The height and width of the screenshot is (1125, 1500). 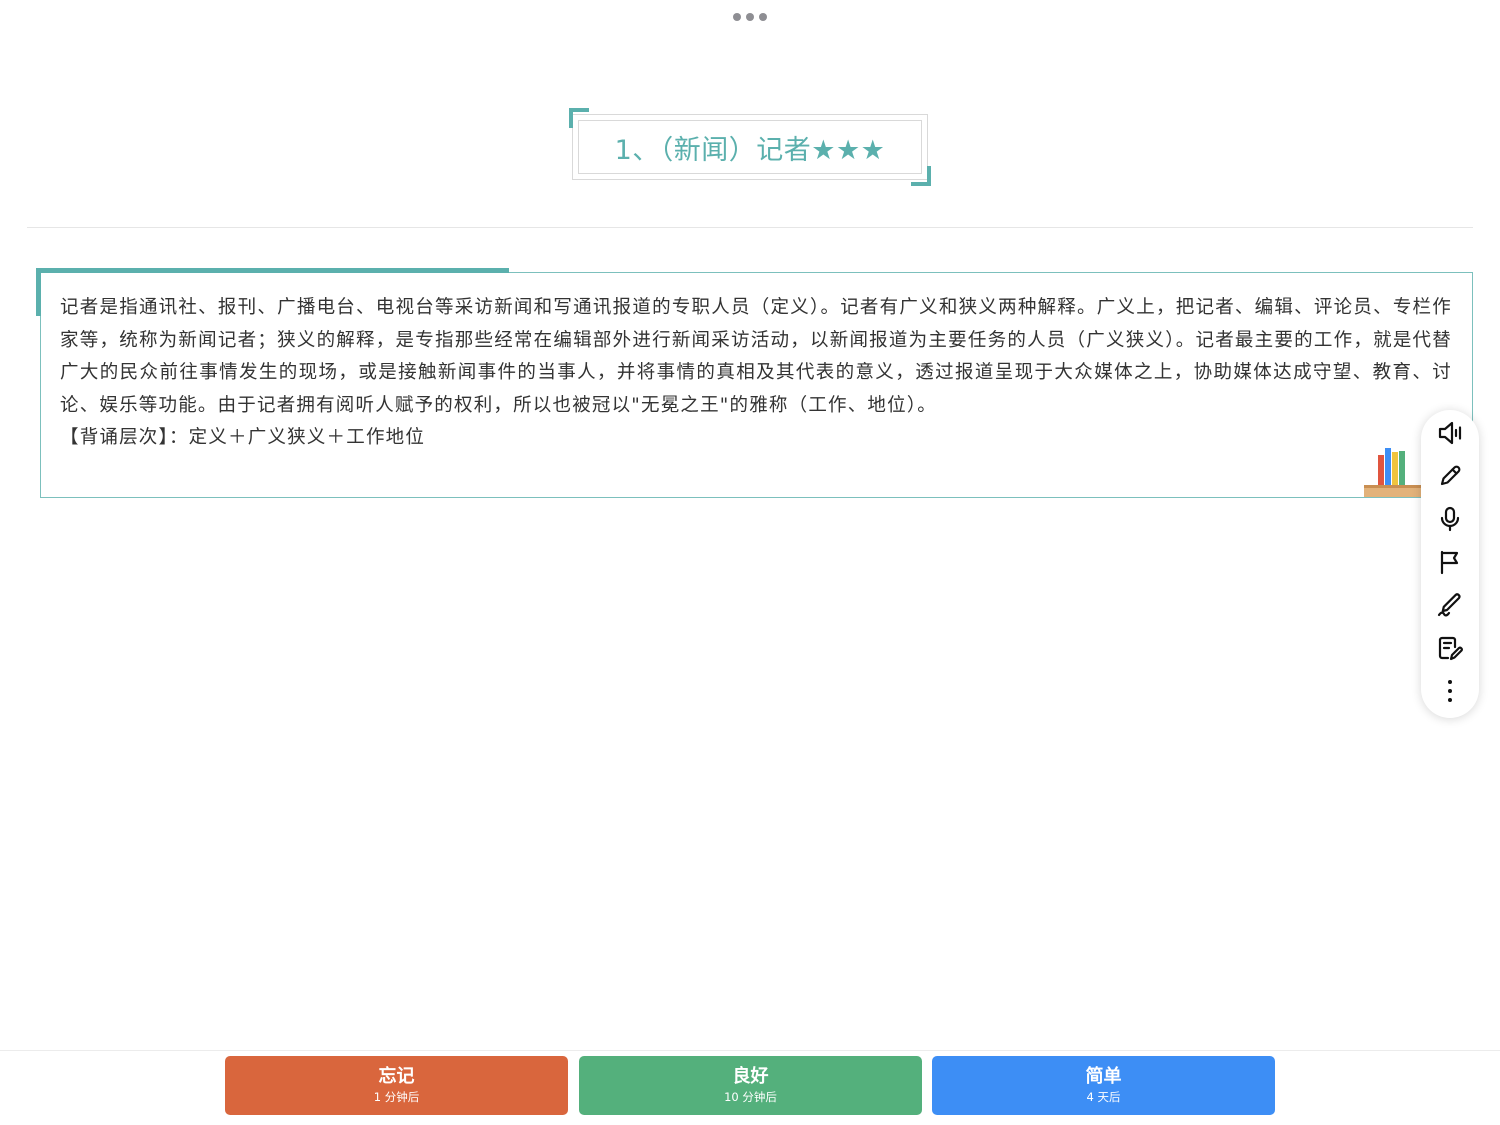 What do you see at coordinates (750, 227) in the screenshot?
I see `title-divider` at bounding box center [750, 227].